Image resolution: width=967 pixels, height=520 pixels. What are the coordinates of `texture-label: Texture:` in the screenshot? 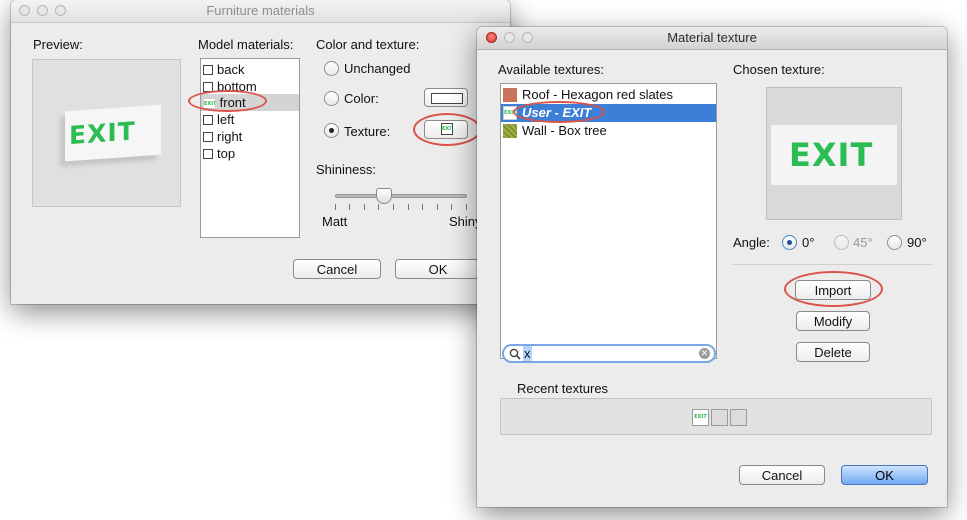 It's located at (367, 131).